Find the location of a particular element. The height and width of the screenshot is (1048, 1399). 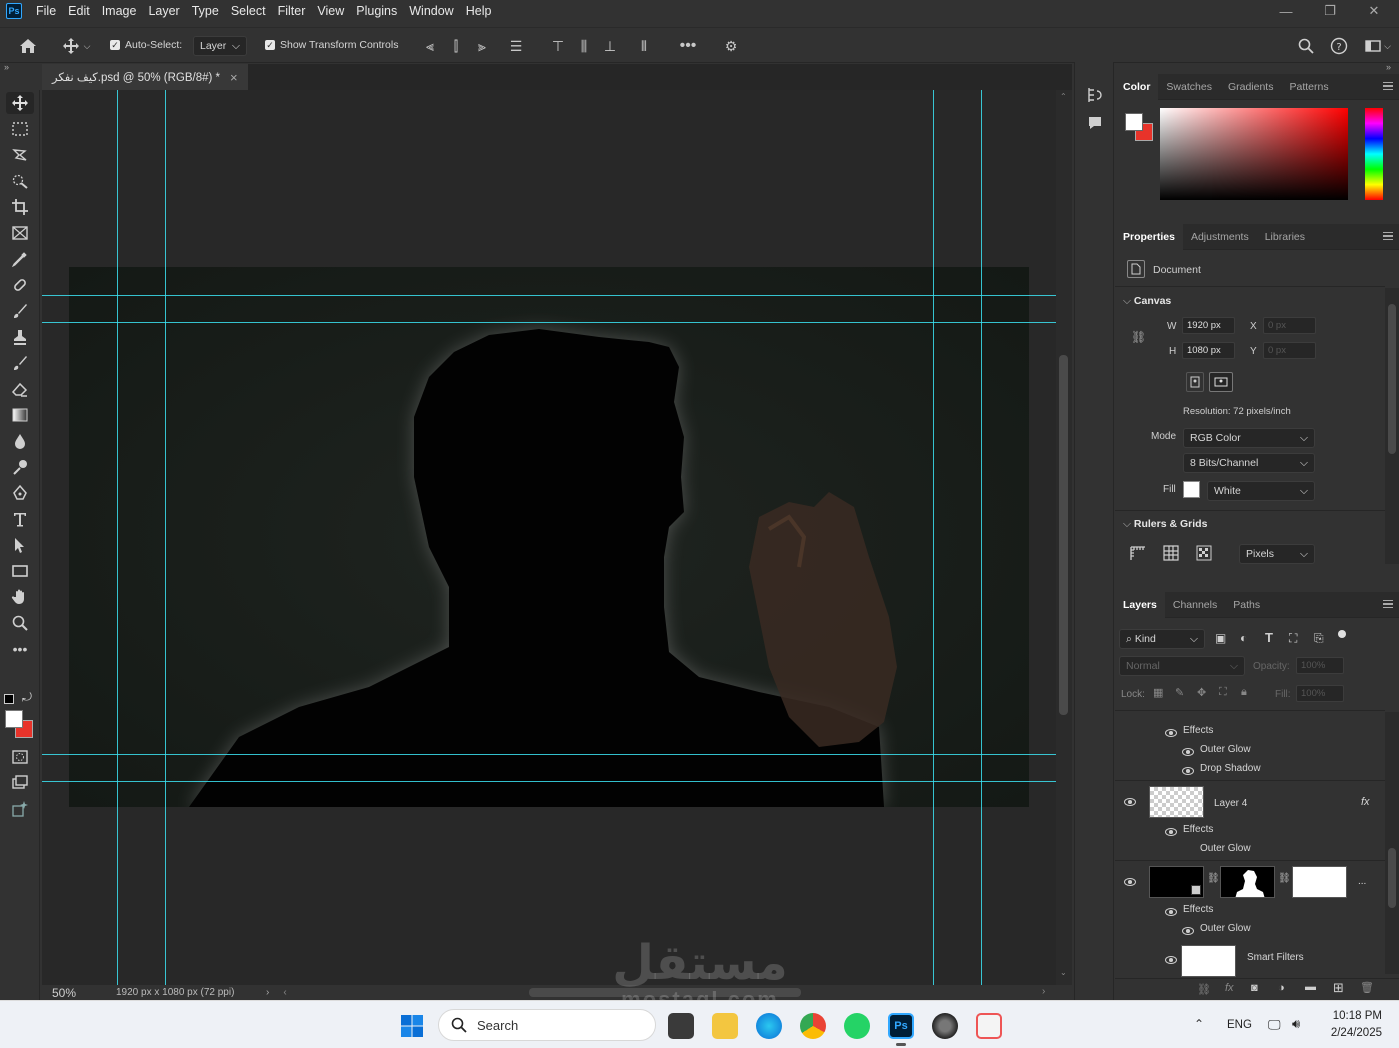

portrait-orientation-icon is located at coordinates (1195, 382).